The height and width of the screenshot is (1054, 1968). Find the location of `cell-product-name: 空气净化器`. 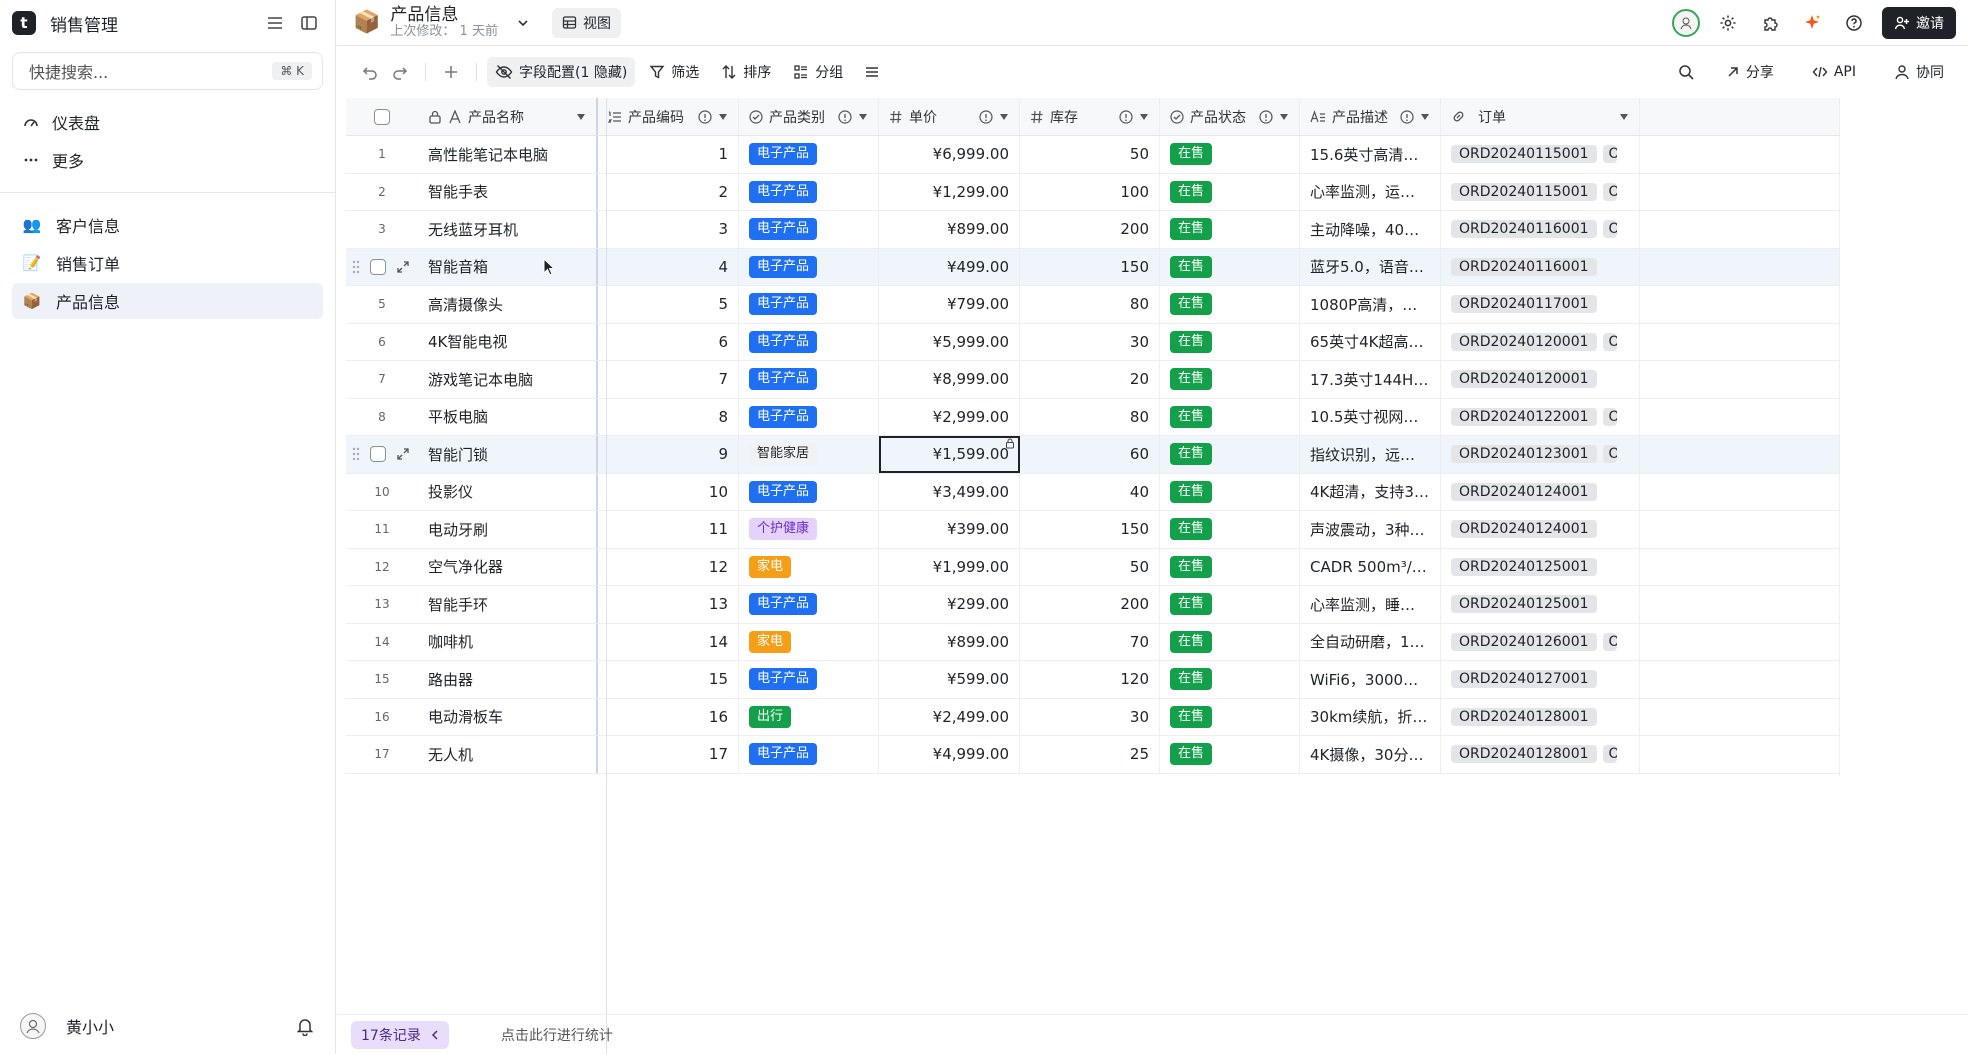

cell-product-name: 空气净化器 is located at coordinates (508, 566).